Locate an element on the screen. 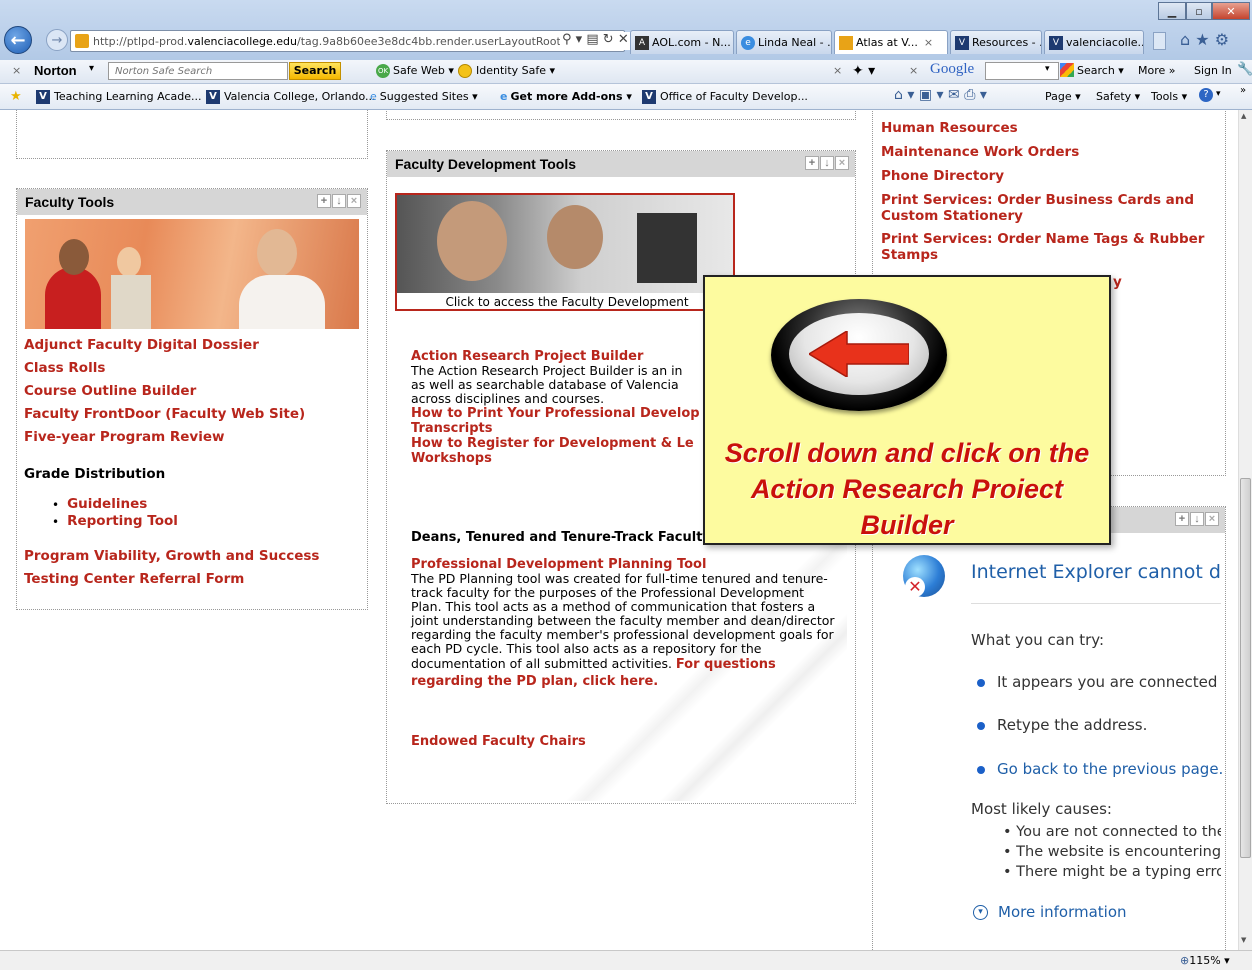  link-testing-center: Testing Center Referral Form is located at coordinates (194, 579).